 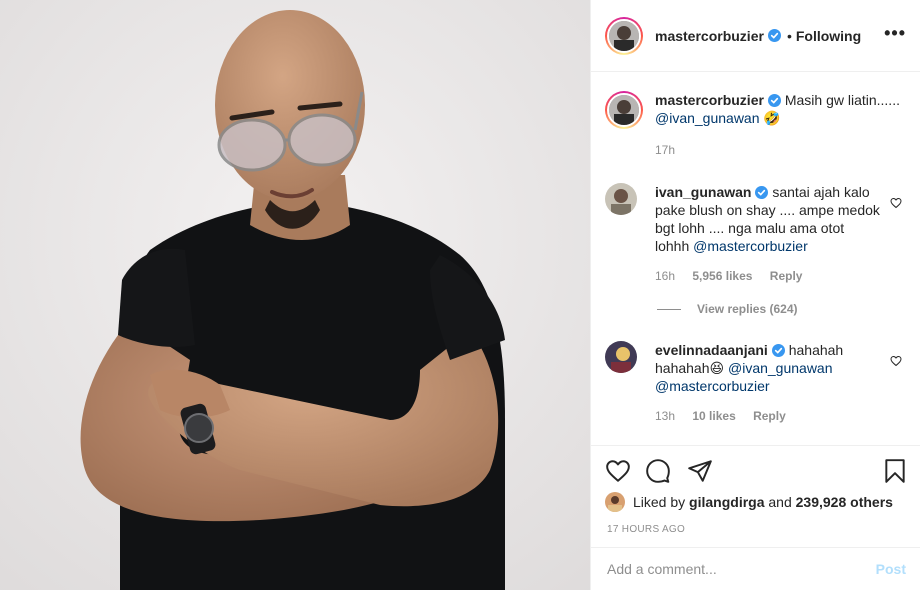 What do you see at coordinates (646, 529) in the screenshot?
I see `post-timestamp: 17 HOURS AGO` at bounding box center [646, 529].